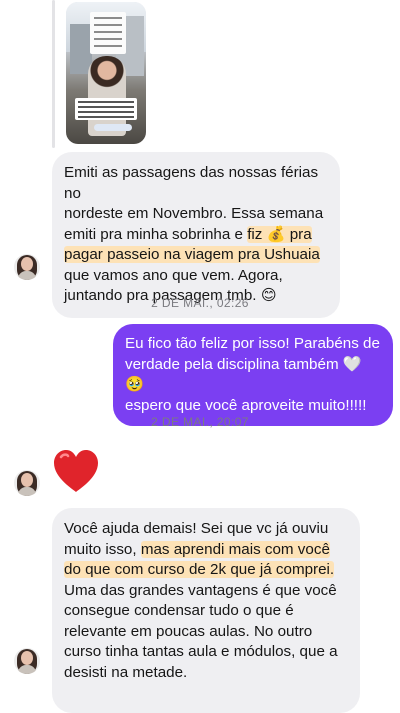 This screenshot has height=713, width=400. Describe the element at coordinates (192, 254) in the screenshot. I see `highlighted-text: pagar passeio na viagem pra Ushuaia` at that location.